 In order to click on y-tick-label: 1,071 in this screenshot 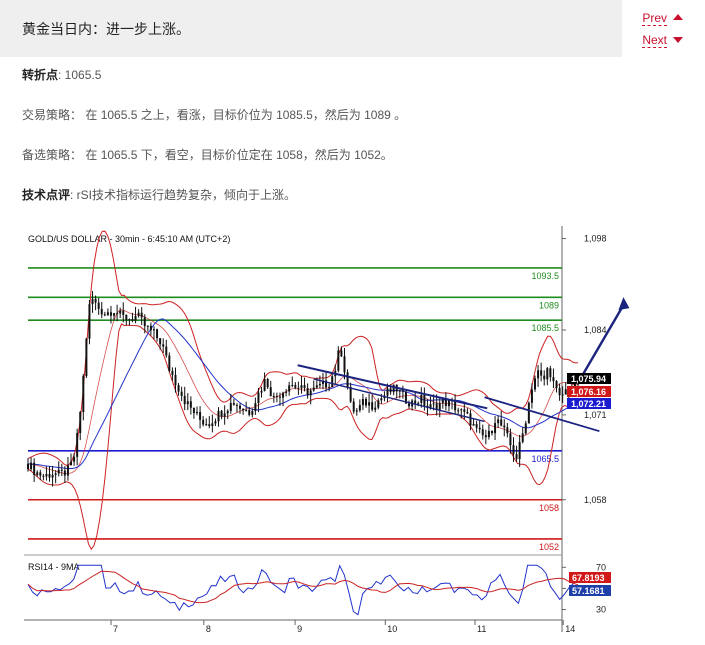, I will do `click(595, 415)`.